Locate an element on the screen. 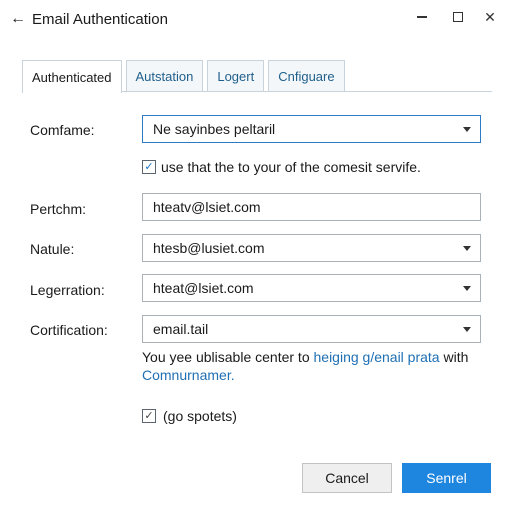  legerration-value: hteat@lsiet.com is located at coordinates (203, 288).